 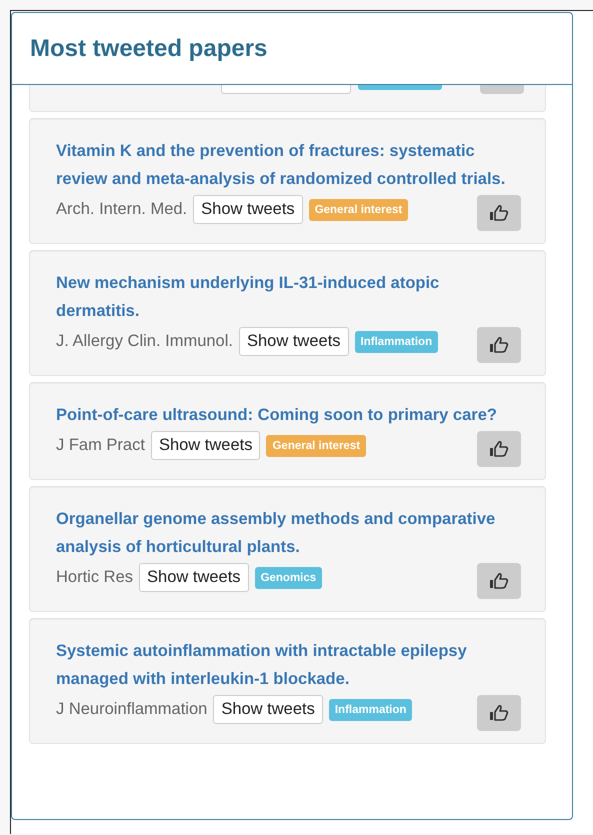 What do you see at coordinates (288, 165) in the screenshot?
I see `paper-title-link: Vitamin K and the prevention of fractures: systematic review and meta-analysis of randomized controlled trials.` at bounding box center [288, 165].